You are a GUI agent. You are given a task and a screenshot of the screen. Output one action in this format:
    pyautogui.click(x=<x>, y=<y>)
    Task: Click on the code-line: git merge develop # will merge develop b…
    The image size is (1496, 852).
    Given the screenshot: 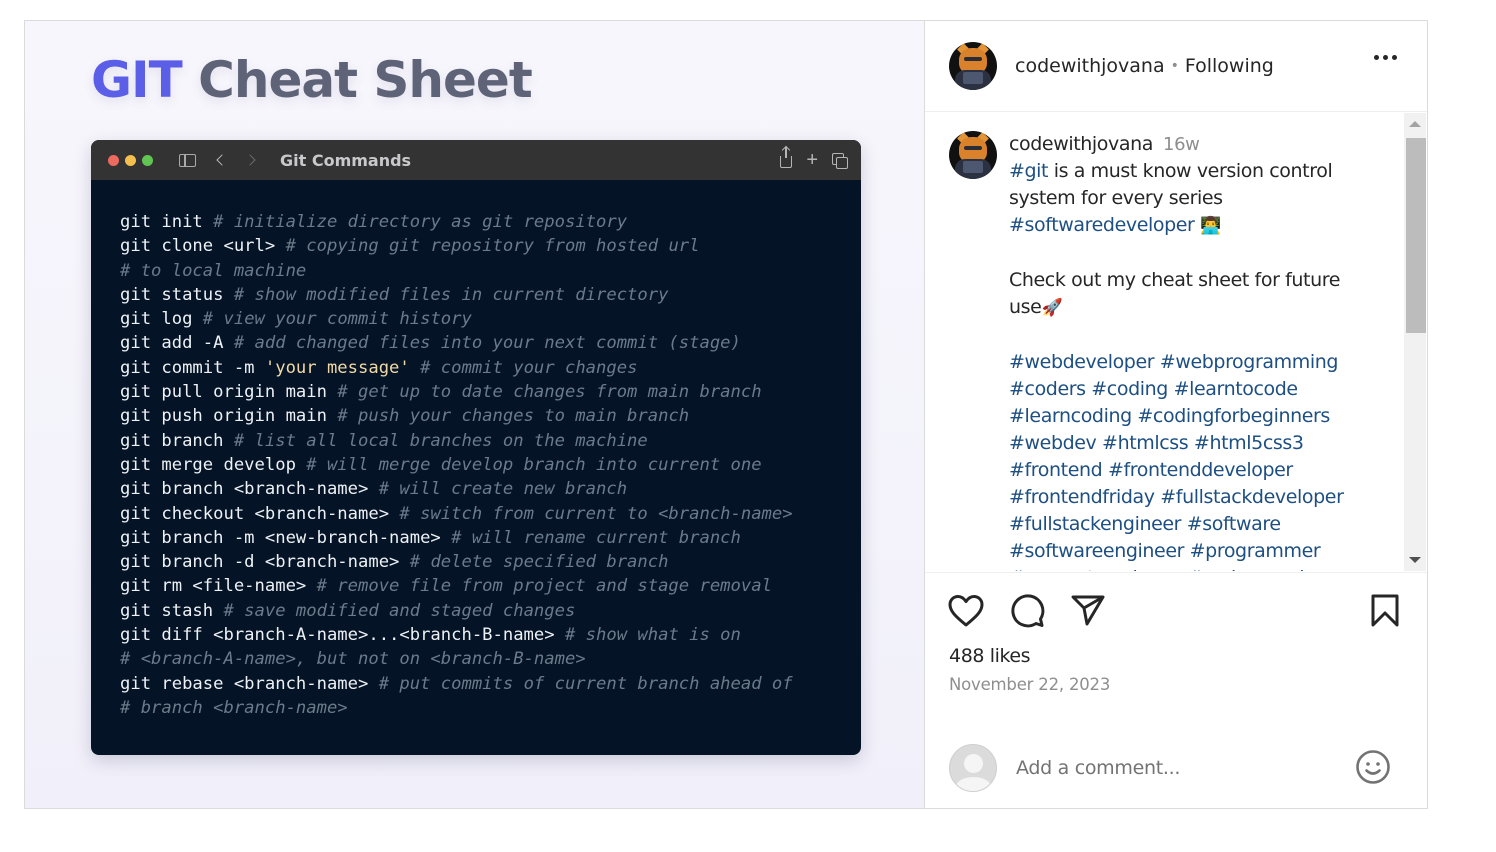 What is the action you would take?
    pyautogui.click(x=490, y=465)
    